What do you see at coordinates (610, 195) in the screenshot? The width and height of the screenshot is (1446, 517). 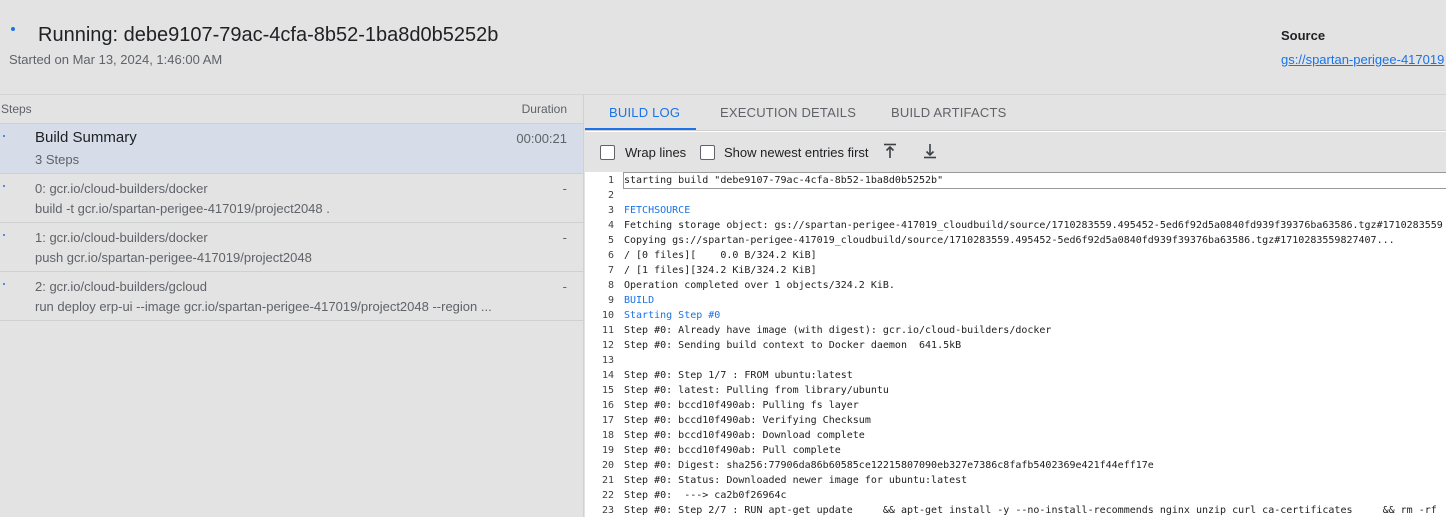 I see `log-line-number: 2` at bounding box center [610, 195].